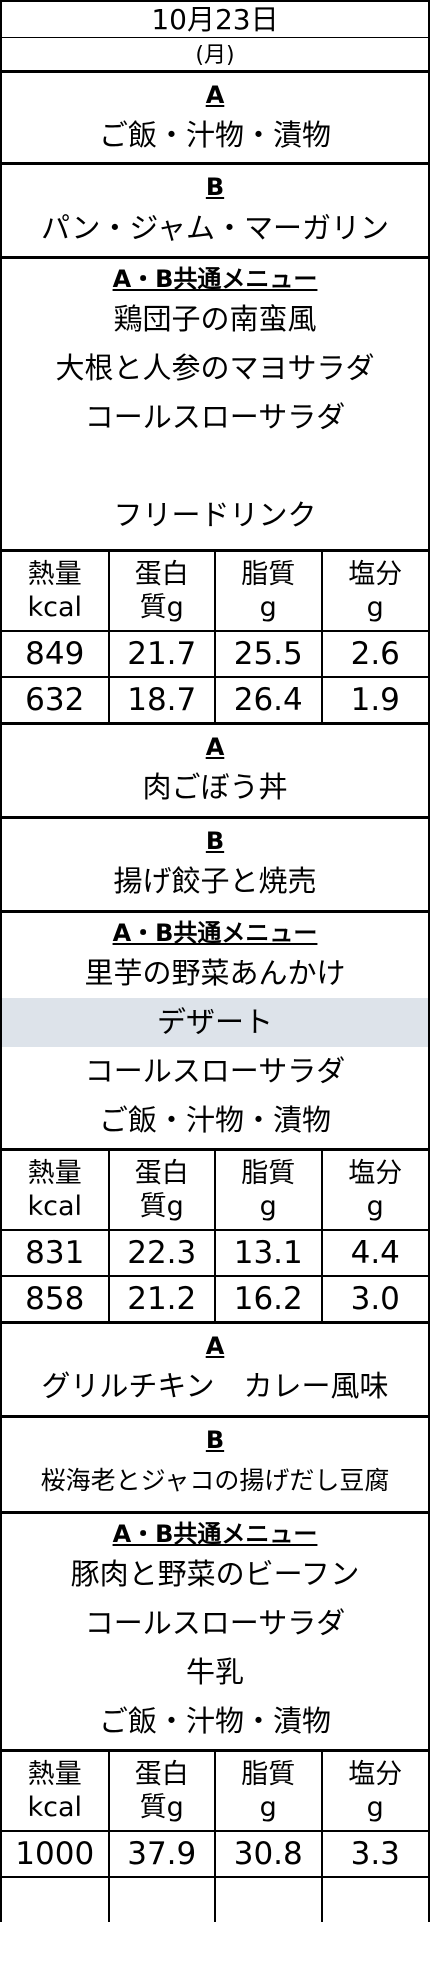  What do you see at coordinates (56, 654) in the screenshot?
I see `energy-value: 849` at bounding box center [56, 654].